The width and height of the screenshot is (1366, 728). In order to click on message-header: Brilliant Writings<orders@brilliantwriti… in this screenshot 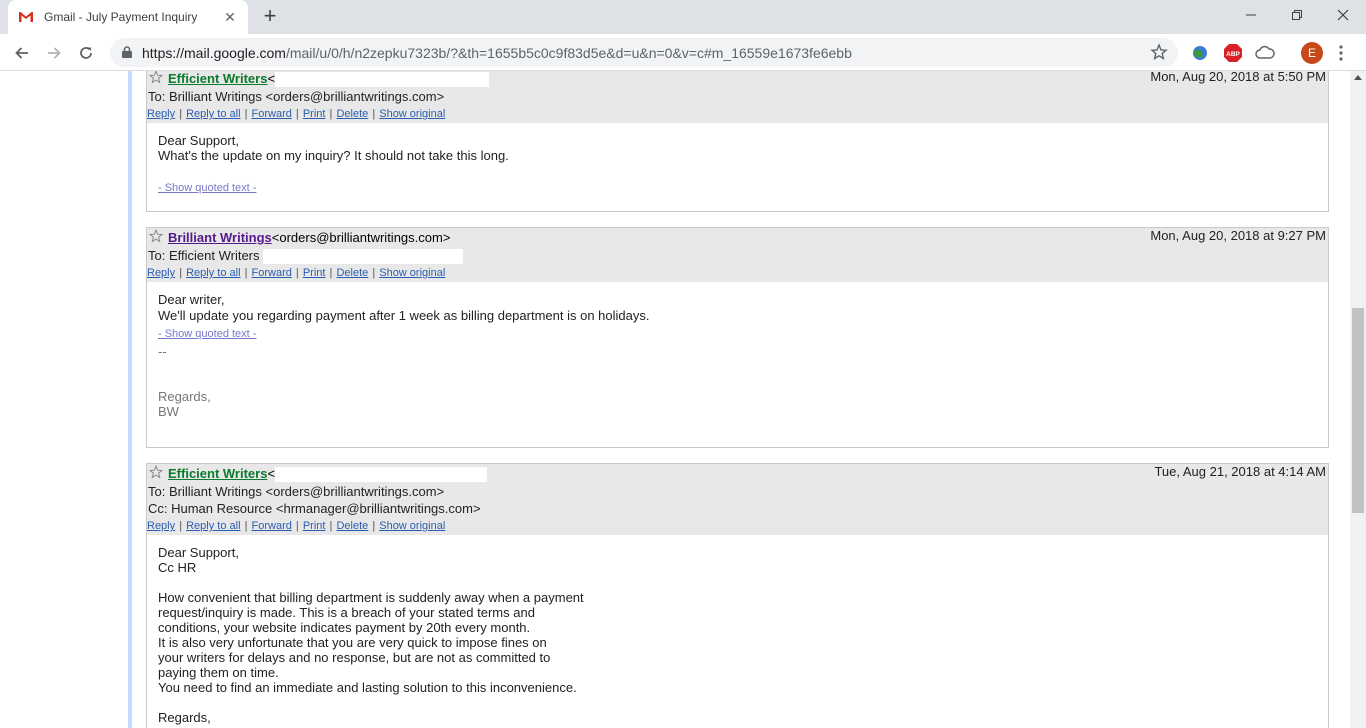, I will do `click(737, 255)`.